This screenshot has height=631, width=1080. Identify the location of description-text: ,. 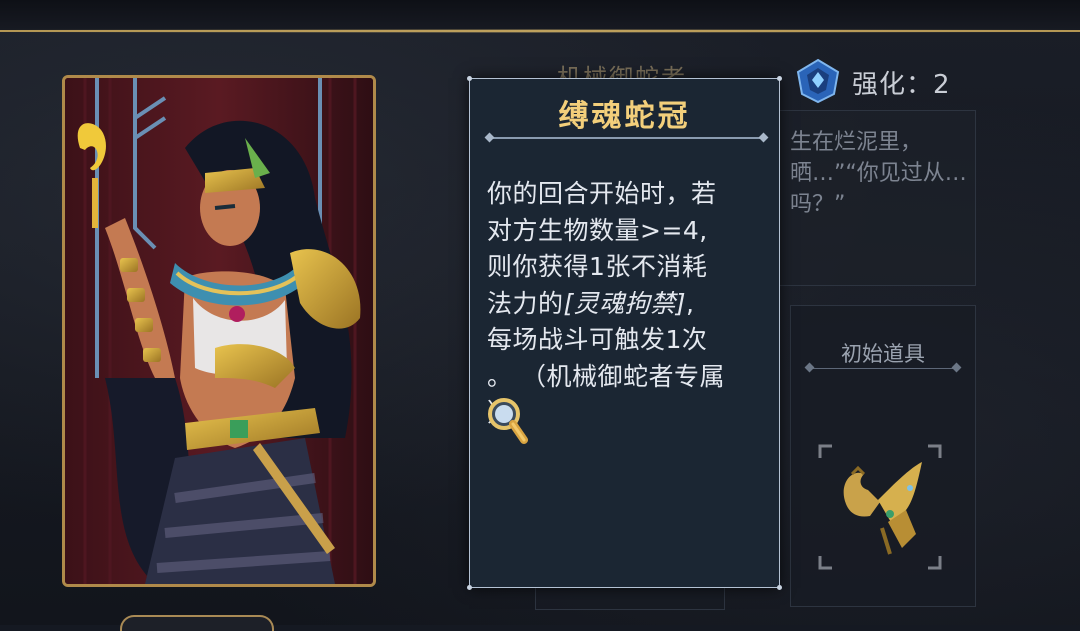
(690, 303).